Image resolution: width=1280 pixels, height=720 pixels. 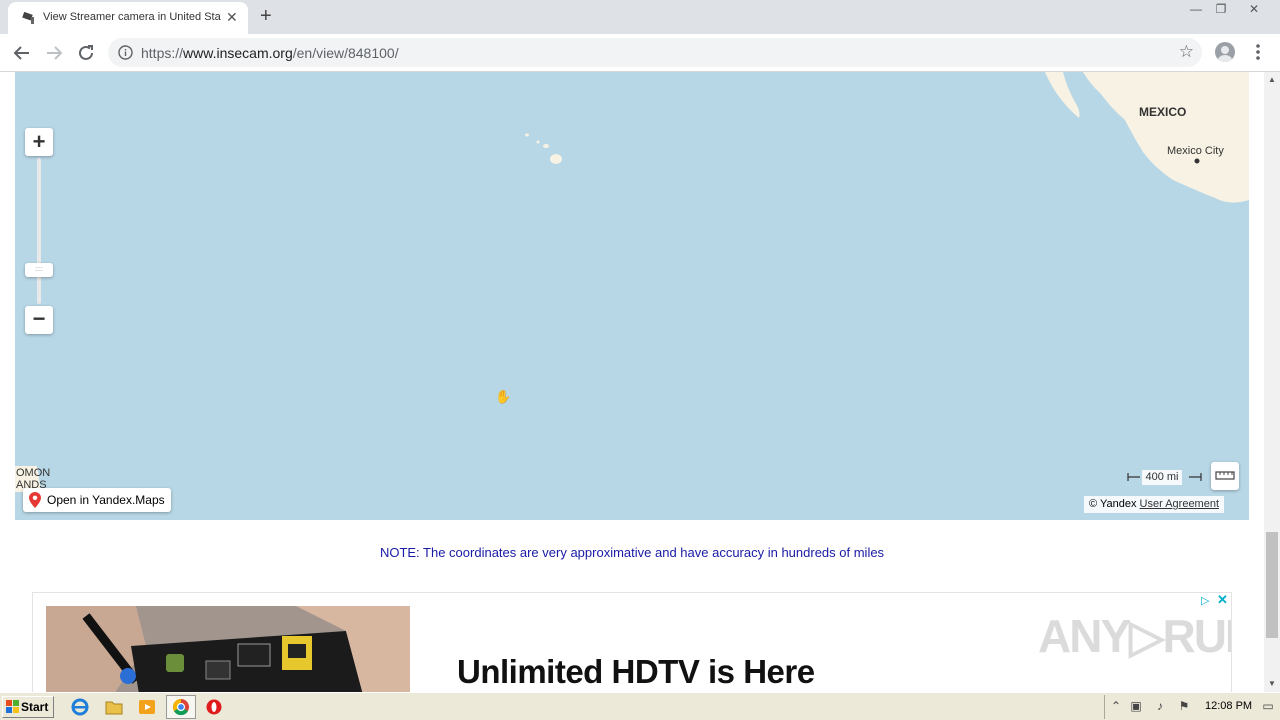 I want to click on show-hidden-icons-icon: ⌃, so click(x=1116, y=706).